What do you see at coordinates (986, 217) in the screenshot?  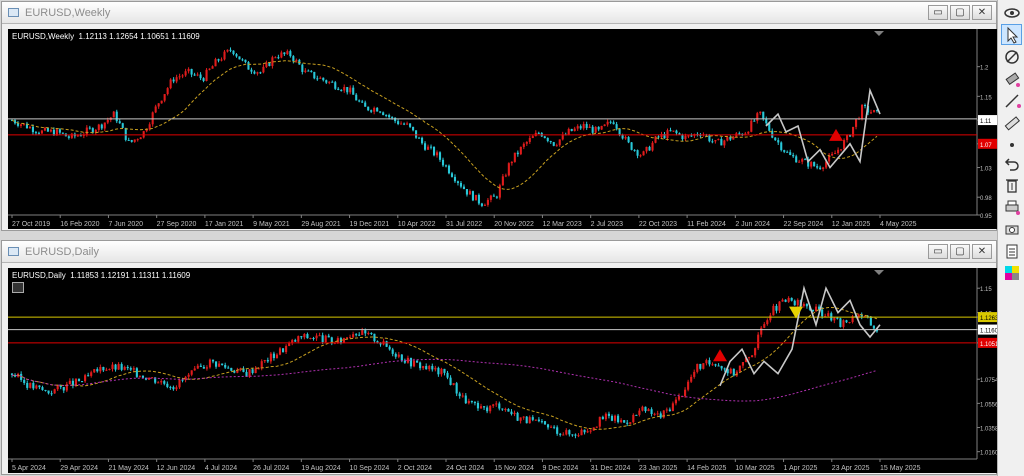 I see `price-tick-label: 0.95` at bounding box center [986, 217].